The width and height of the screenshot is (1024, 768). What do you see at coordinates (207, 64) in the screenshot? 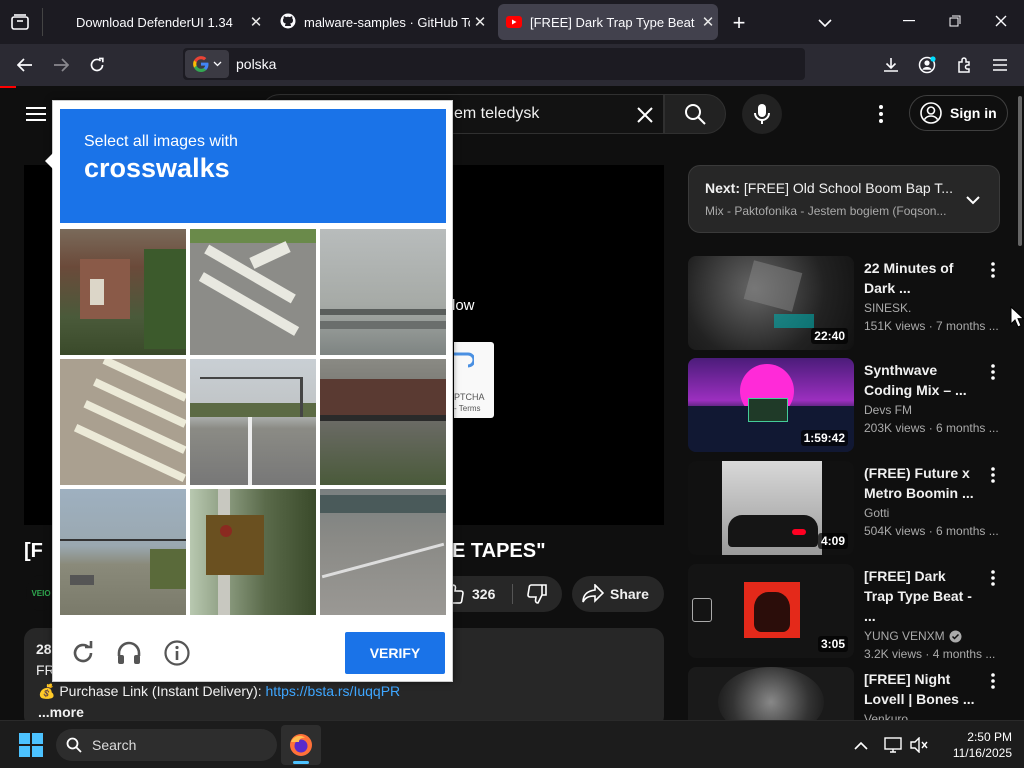
I see `search-engine-button` at bounding box center [207, 64].